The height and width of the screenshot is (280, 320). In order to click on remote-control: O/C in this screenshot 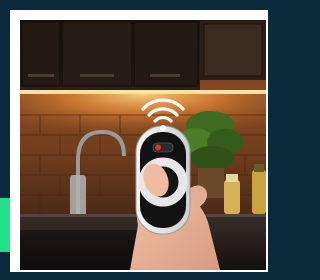, I will do `click(163, 180)`.